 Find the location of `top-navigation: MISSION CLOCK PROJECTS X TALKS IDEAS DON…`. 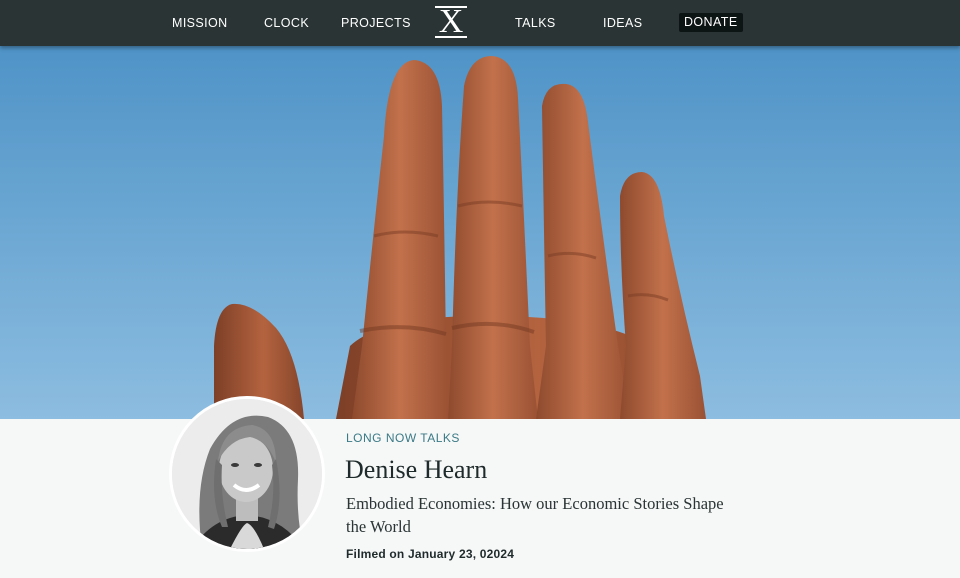

top-navigation: MISSION CLOCK PROJECTS X TALKS IDEAS DON… is located at coordinates (480, 23).